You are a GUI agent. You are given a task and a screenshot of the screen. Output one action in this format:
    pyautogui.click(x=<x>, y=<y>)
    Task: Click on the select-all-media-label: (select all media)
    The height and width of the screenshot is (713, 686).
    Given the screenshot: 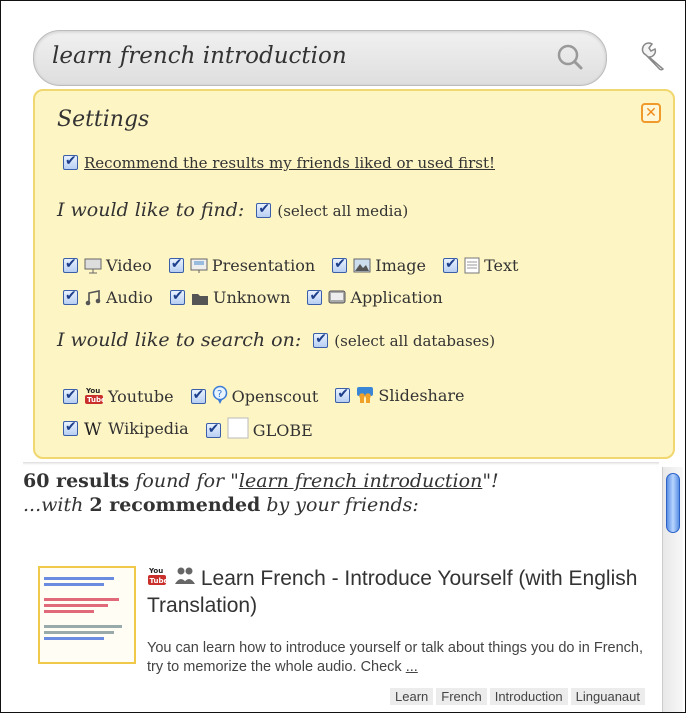 What is the action you would take?
    pyautogui.click(x=343, y=211)
    